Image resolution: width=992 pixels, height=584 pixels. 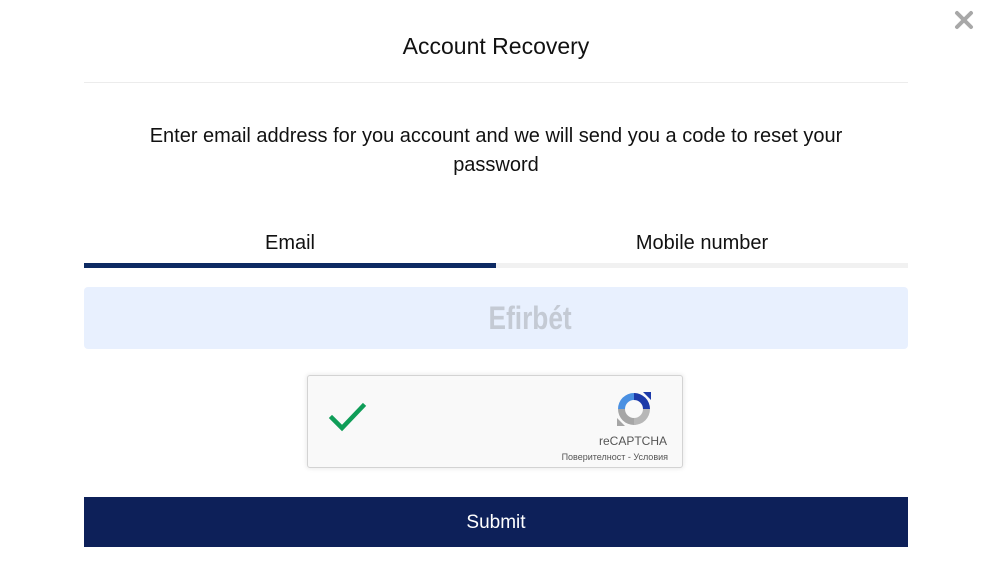 What do you see at coordinates (496, 522) in the screenshot?
I see `submit-button: Submit` at bounding box center [496, 522].